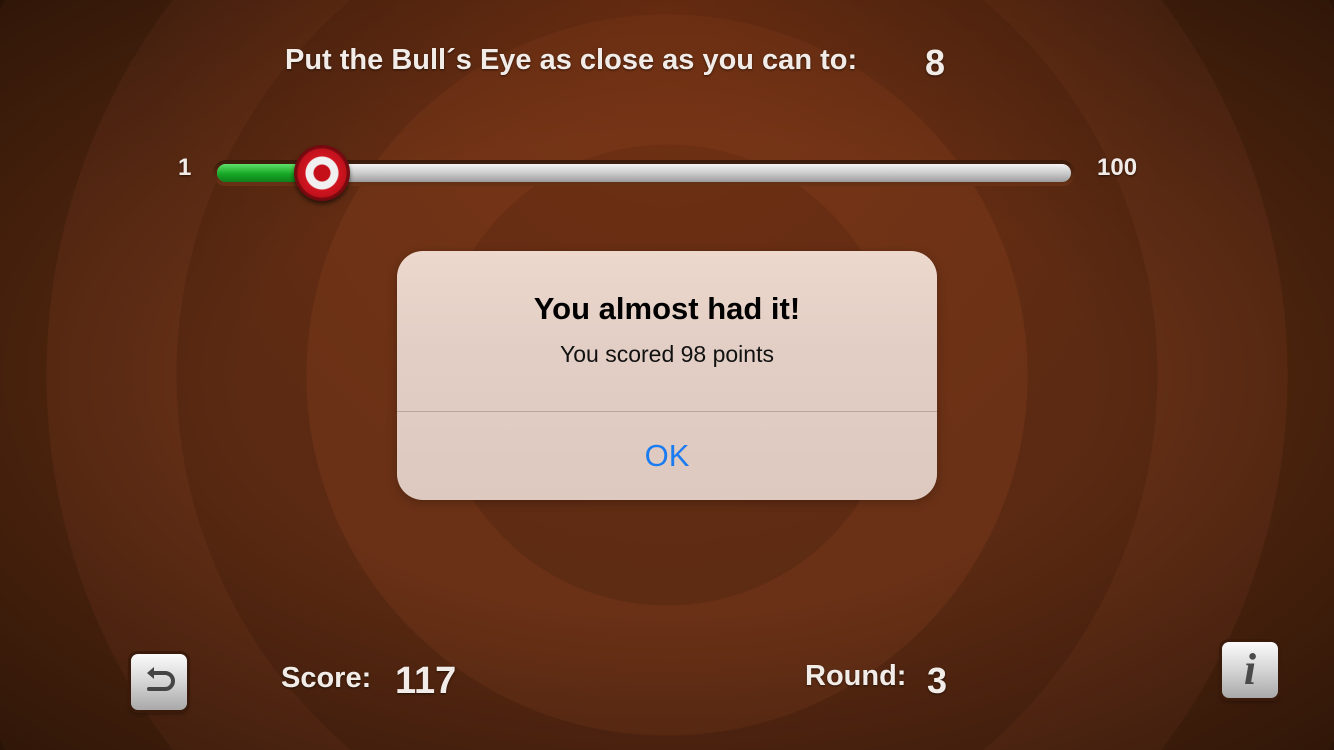 The image size is (1334, 750). I want to click on score-value: 117, so click(426, 681).